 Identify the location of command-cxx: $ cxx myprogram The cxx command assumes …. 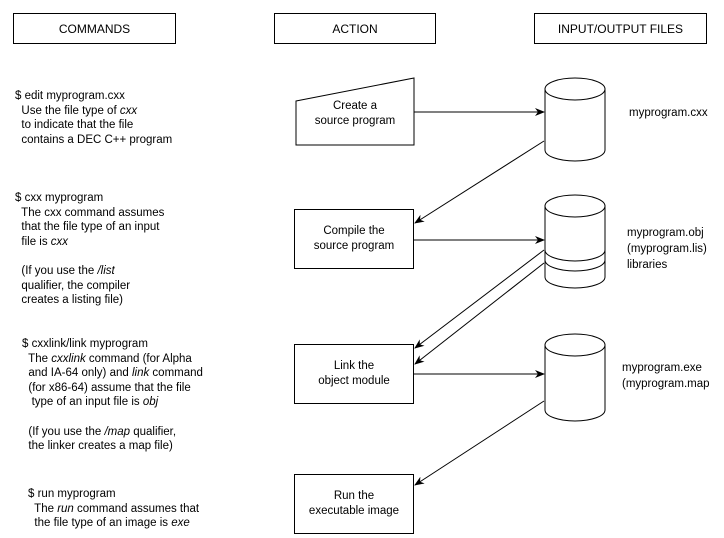
(89, 249).